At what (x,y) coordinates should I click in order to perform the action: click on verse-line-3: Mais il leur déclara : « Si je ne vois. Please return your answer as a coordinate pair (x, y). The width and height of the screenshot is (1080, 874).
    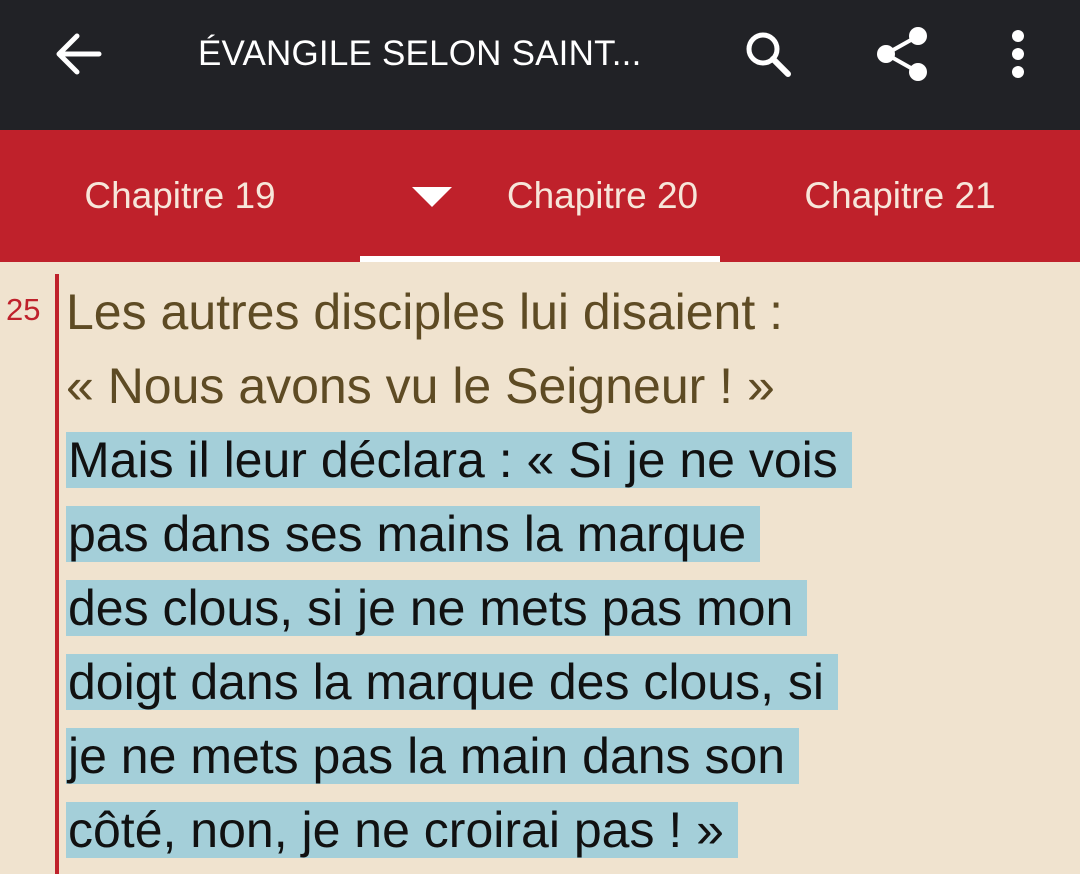
    Looking at the image, I should click on (459, 460).